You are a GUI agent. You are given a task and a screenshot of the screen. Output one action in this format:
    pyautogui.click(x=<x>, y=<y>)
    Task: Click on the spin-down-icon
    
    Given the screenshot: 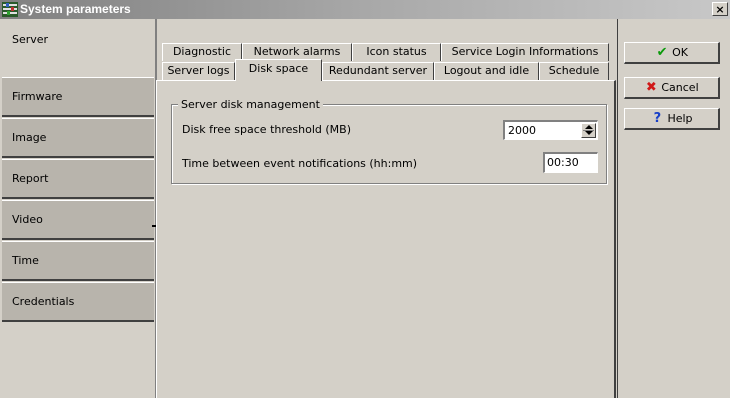 What is the action you would take?
    pyautogui.click(x=589, y=133)
    